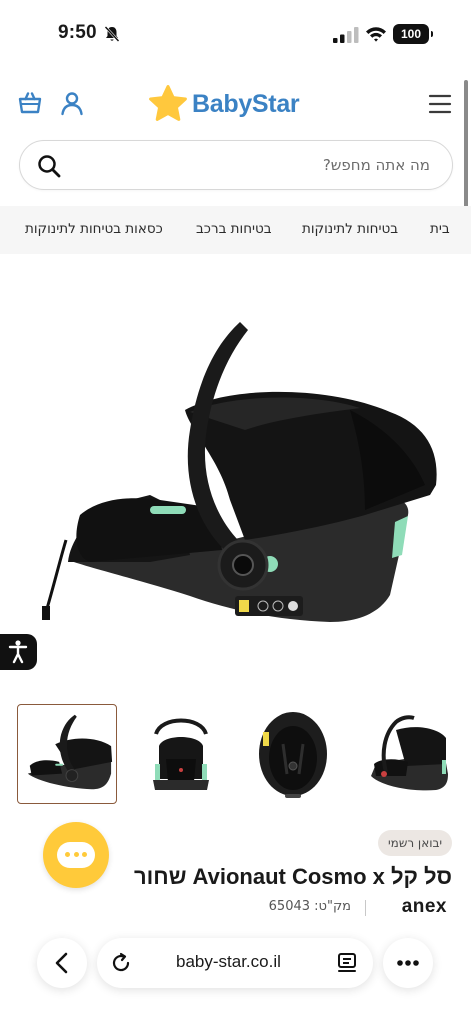  Describe the element at coordinates (94, 229) in the screenshot. I see `category-baby-car-seats: כסאות בטיחות לתינוקות` at that location.